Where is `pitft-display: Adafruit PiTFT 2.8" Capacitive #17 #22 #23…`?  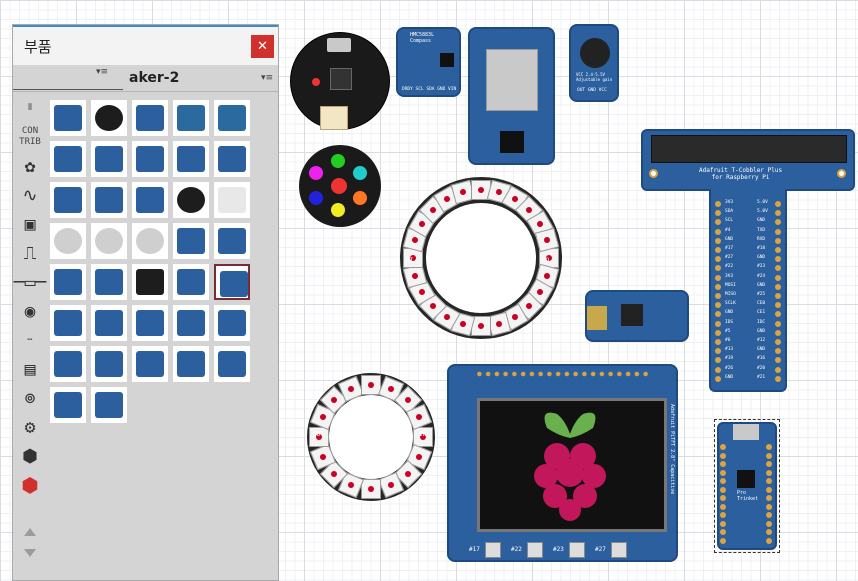 pitft-display: Adafruit PiTFT 2.8" Capacitive #17 #22 #23… is located at coordinates (562, 463).